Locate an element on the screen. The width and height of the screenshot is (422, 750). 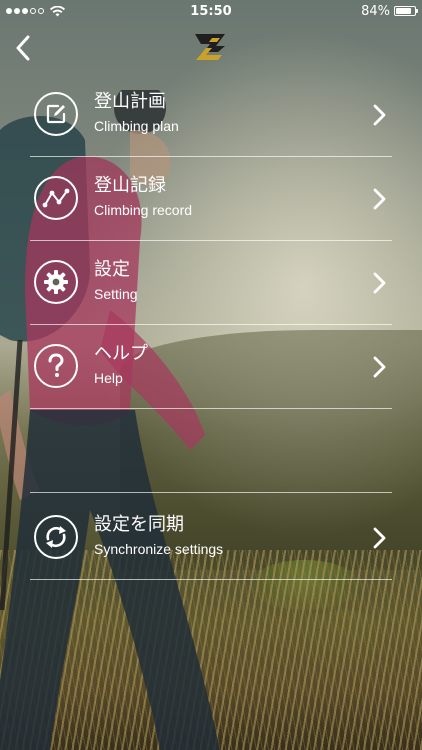
chevron-left-icon is located at coordinates (23, 48).